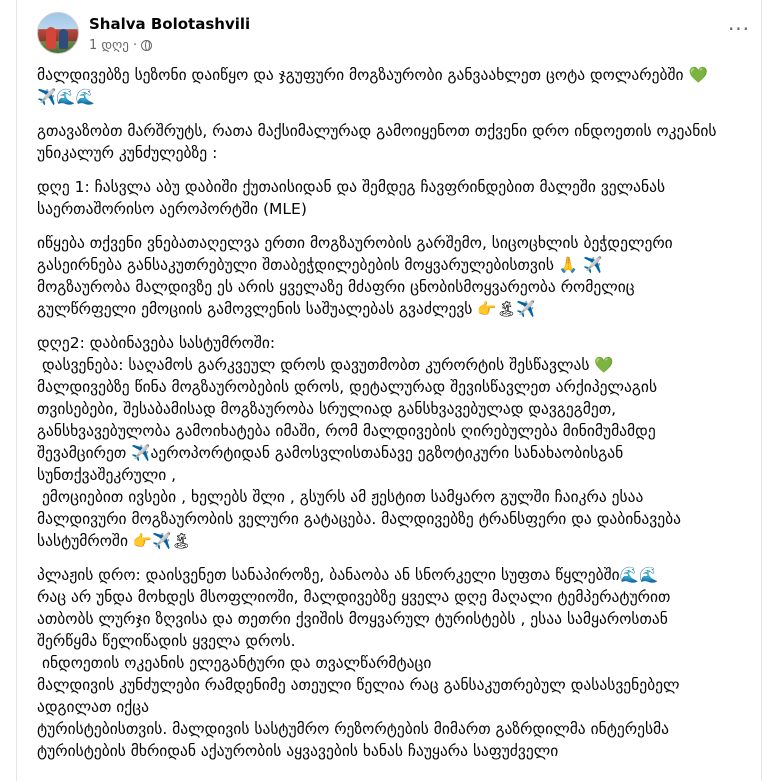  I want to click on author-avatar, so click(58, 33).